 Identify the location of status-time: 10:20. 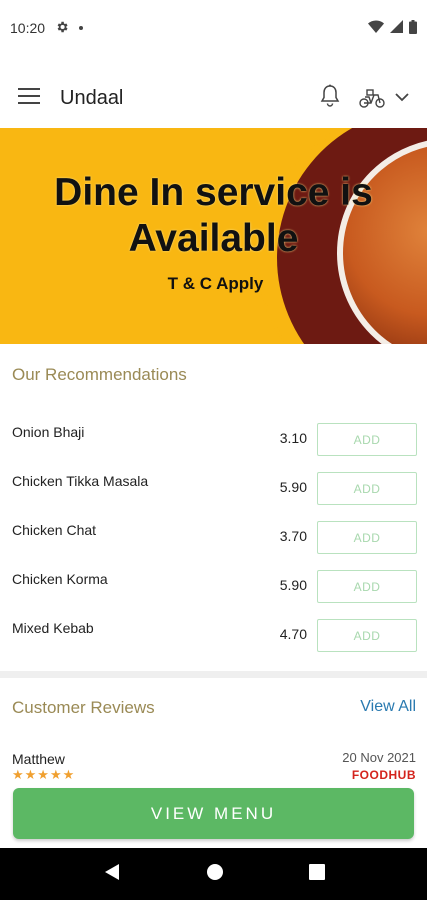
(28, 28).